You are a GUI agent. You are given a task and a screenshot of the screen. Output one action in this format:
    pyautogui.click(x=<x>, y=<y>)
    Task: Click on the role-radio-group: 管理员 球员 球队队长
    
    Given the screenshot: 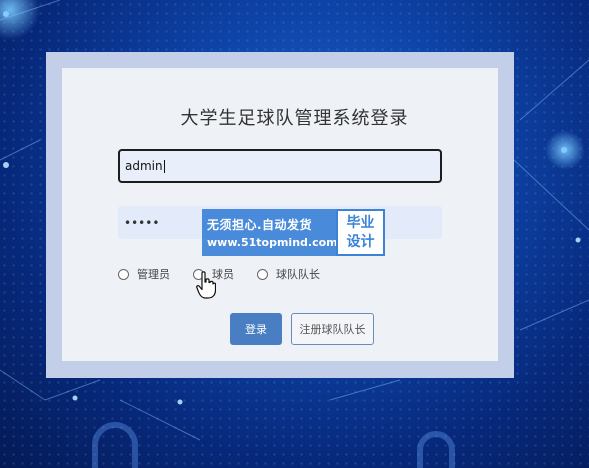 What is the action you would take?
    pyautogui.click(x=294, y=274)
    